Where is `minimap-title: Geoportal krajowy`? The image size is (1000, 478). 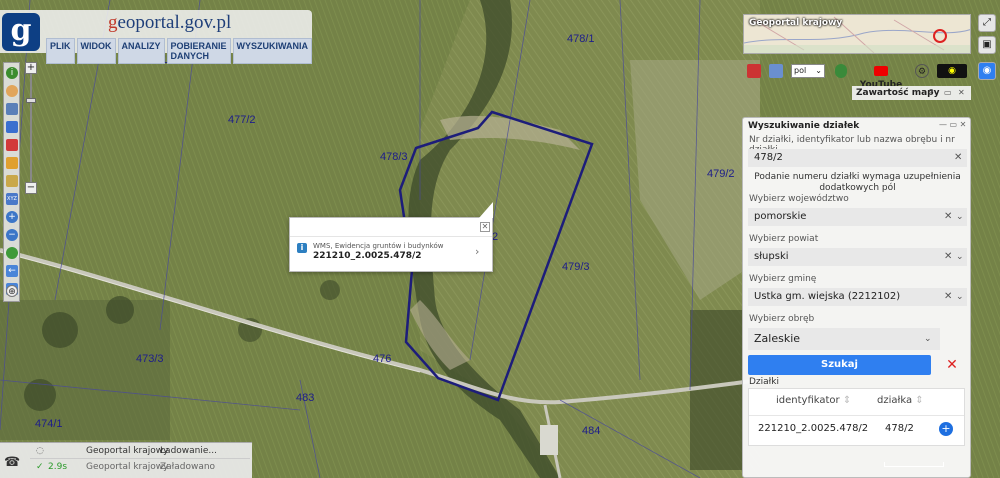 minimap-title: Geoportal krajowy is located at coordinates (796, 23).